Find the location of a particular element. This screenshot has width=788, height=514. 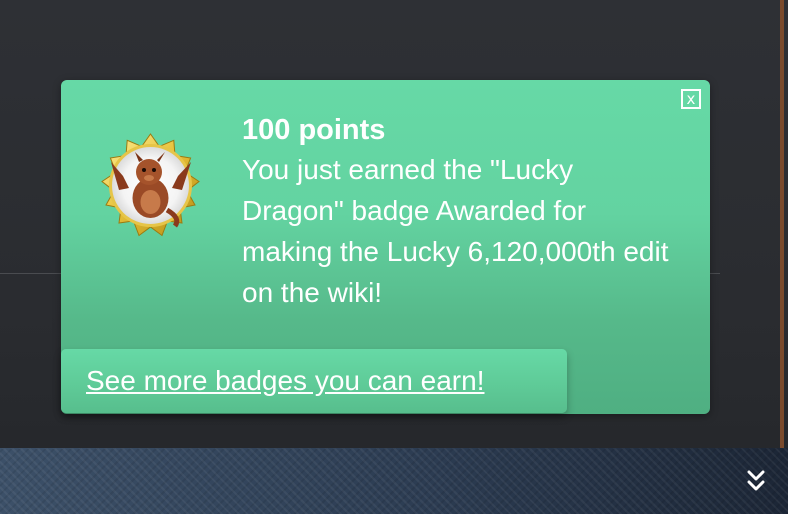

close-button: x is located at coordinates (691, 99).